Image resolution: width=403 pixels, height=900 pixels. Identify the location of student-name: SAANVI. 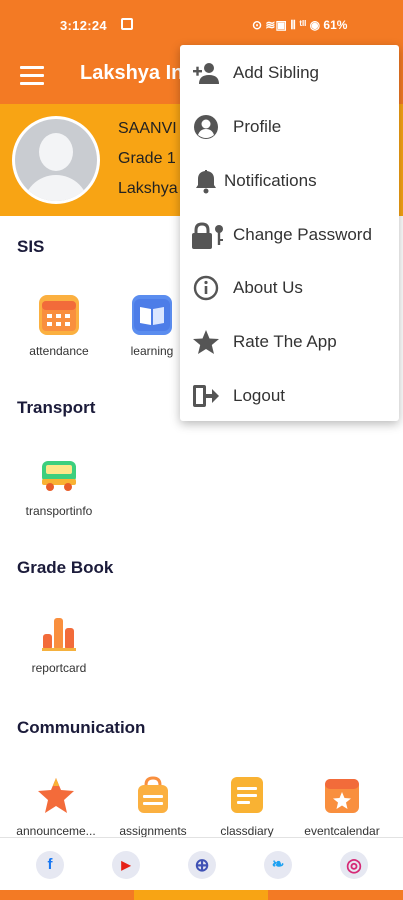
(147, 128).